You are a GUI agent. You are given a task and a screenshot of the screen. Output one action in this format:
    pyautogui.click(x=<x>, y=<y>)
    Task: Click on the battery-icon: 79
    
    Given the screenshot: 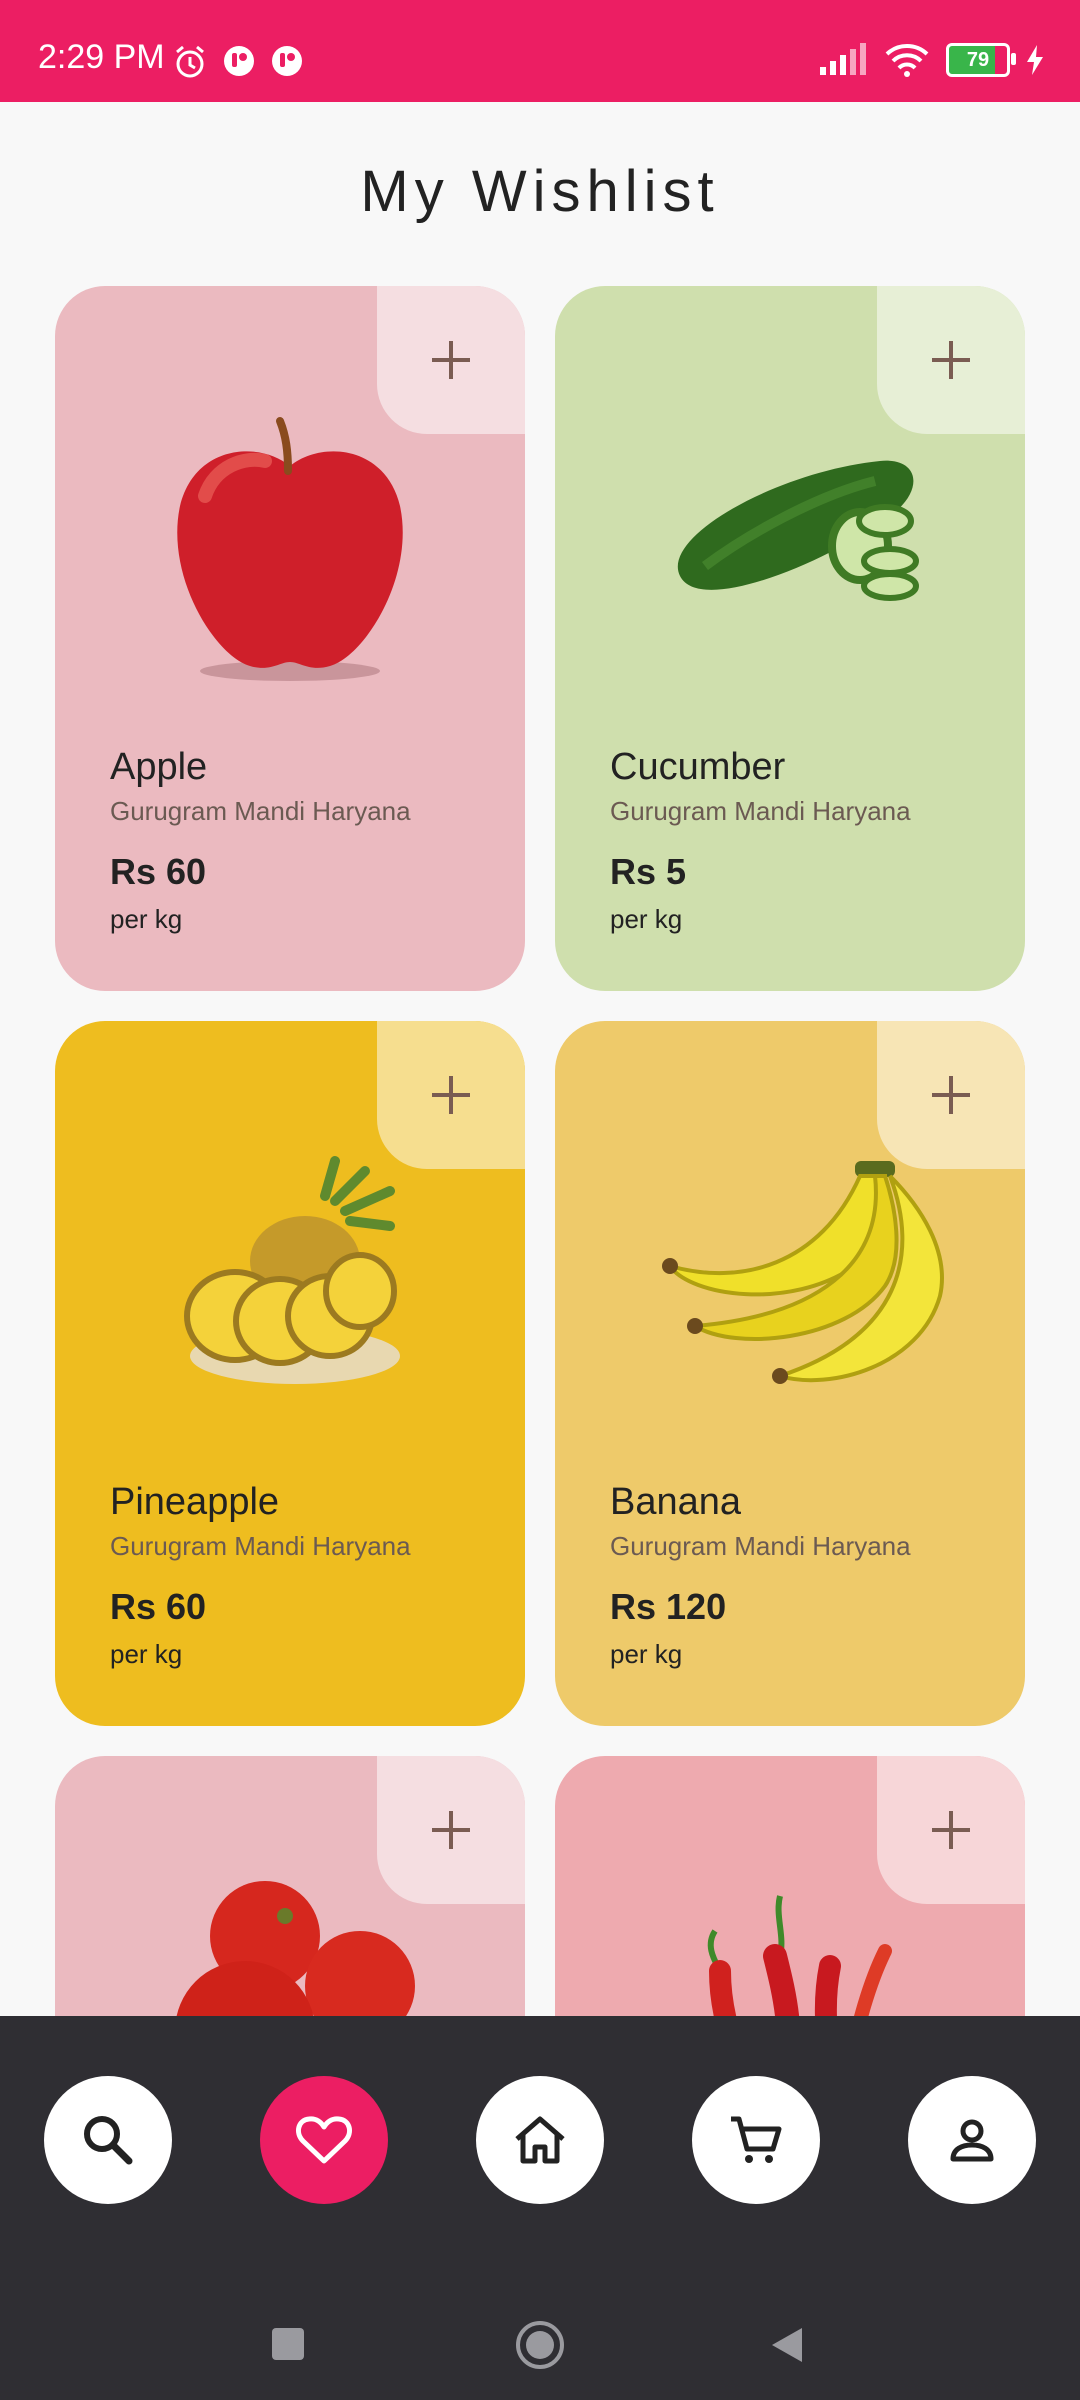 What is the action you would take?
    pyautogui.click(x=981, y=60)
    